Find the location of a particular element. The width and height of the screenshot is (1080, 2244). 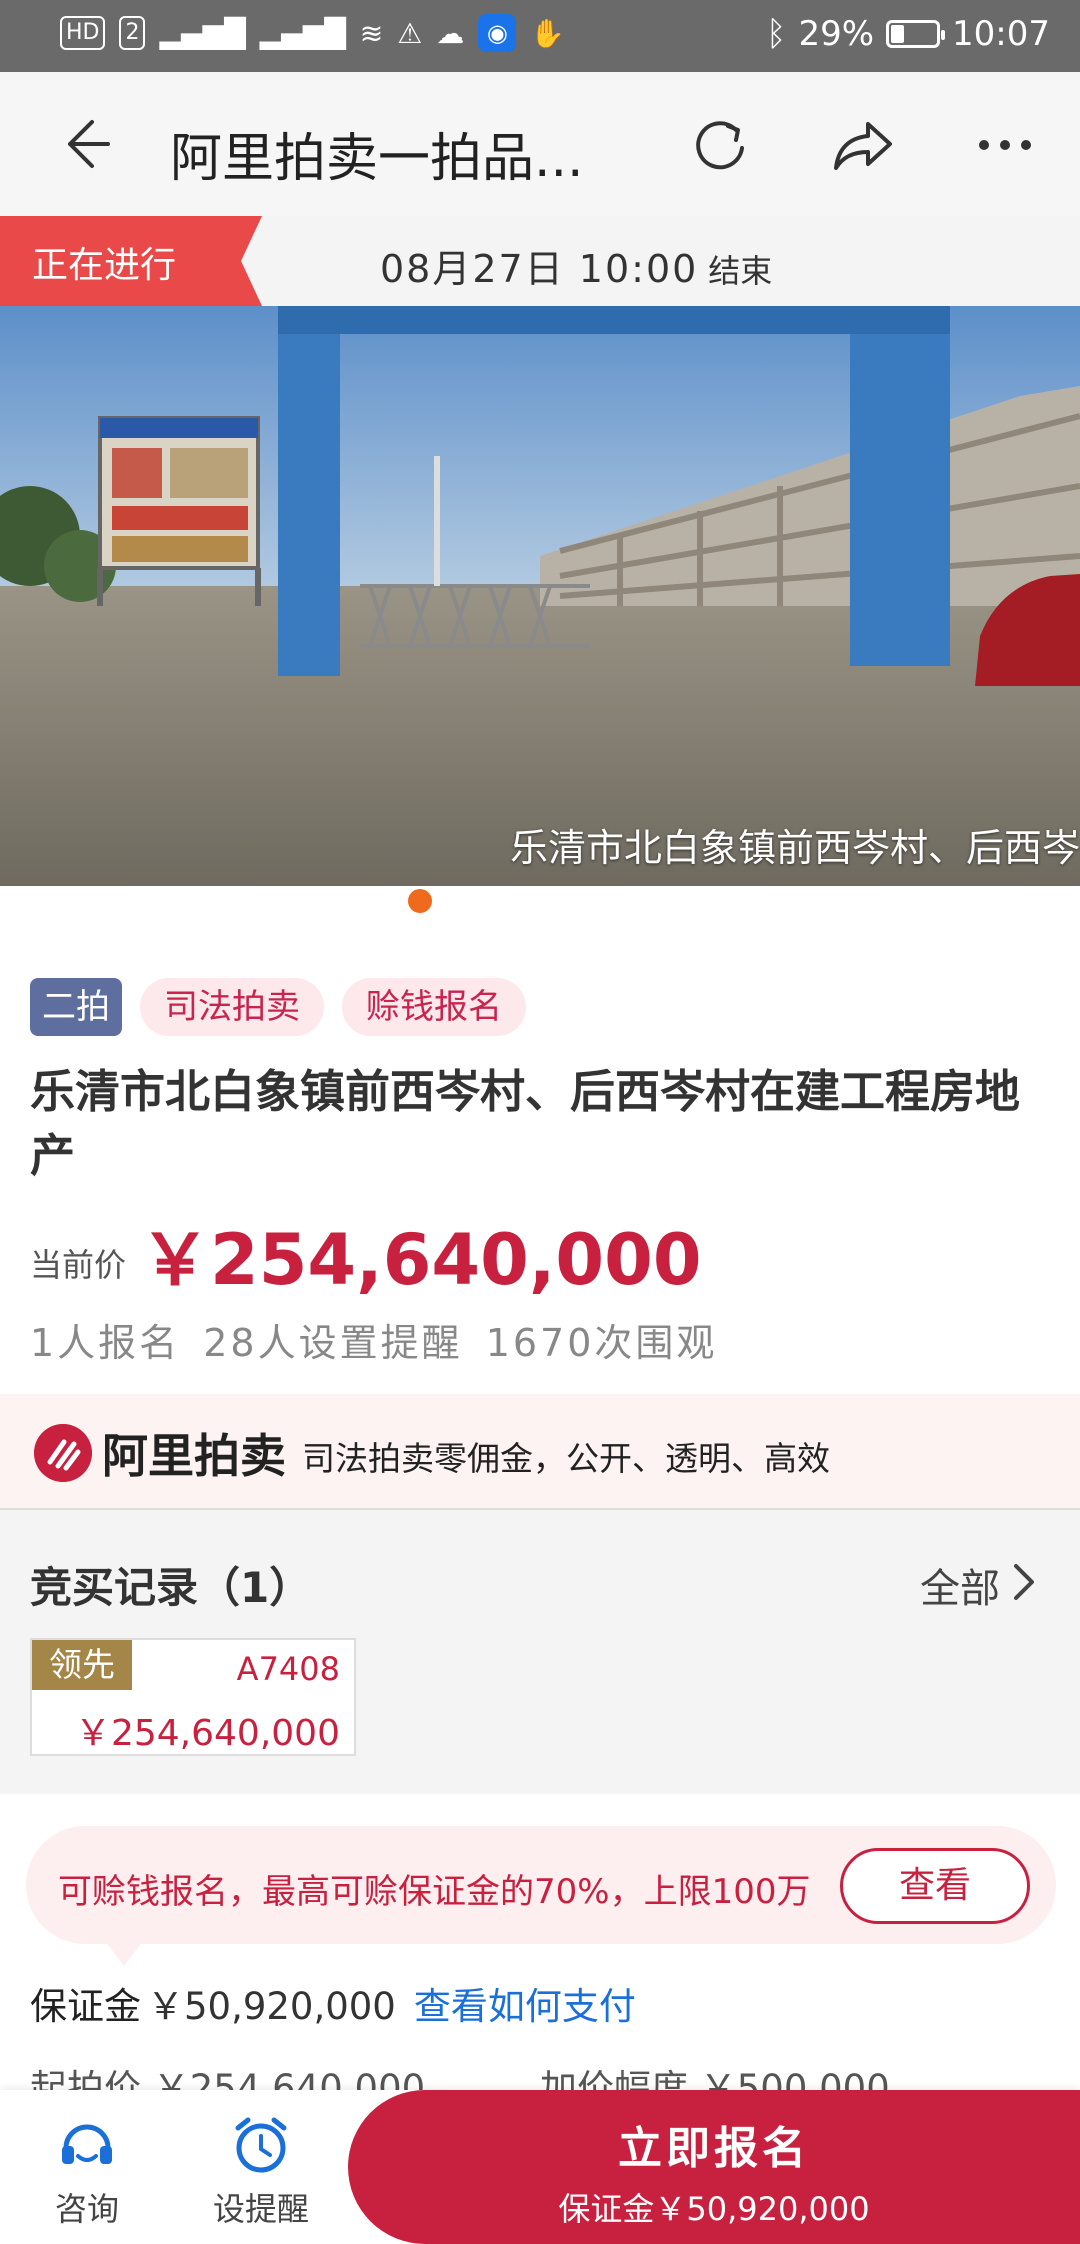

more-icon is located at coordinates (1005, 145).